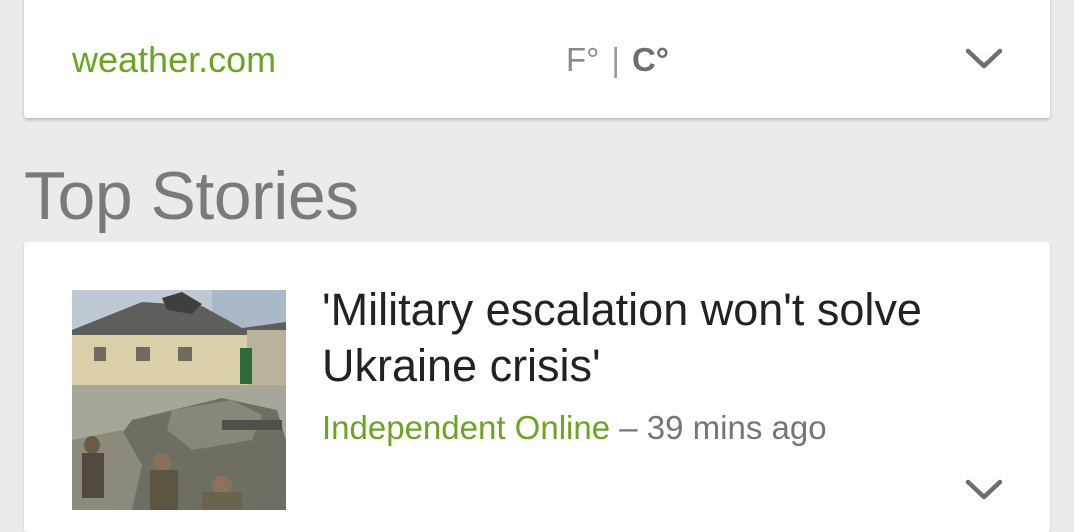 The width and height of the screenshot is (1074, 532). Describe the element at coordinates (736, 427) in the screenshot. I see `story-time: 39 mins ago` at that location.